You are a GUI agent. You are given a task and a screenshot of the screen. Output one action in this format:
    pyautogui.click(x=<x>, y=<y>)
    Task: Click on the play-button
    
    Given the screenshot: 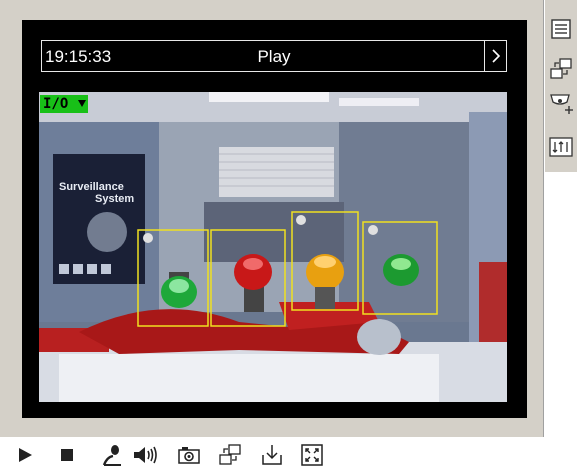 What is the action you would take?
    pyautogui.click(x=25, y=455)
    